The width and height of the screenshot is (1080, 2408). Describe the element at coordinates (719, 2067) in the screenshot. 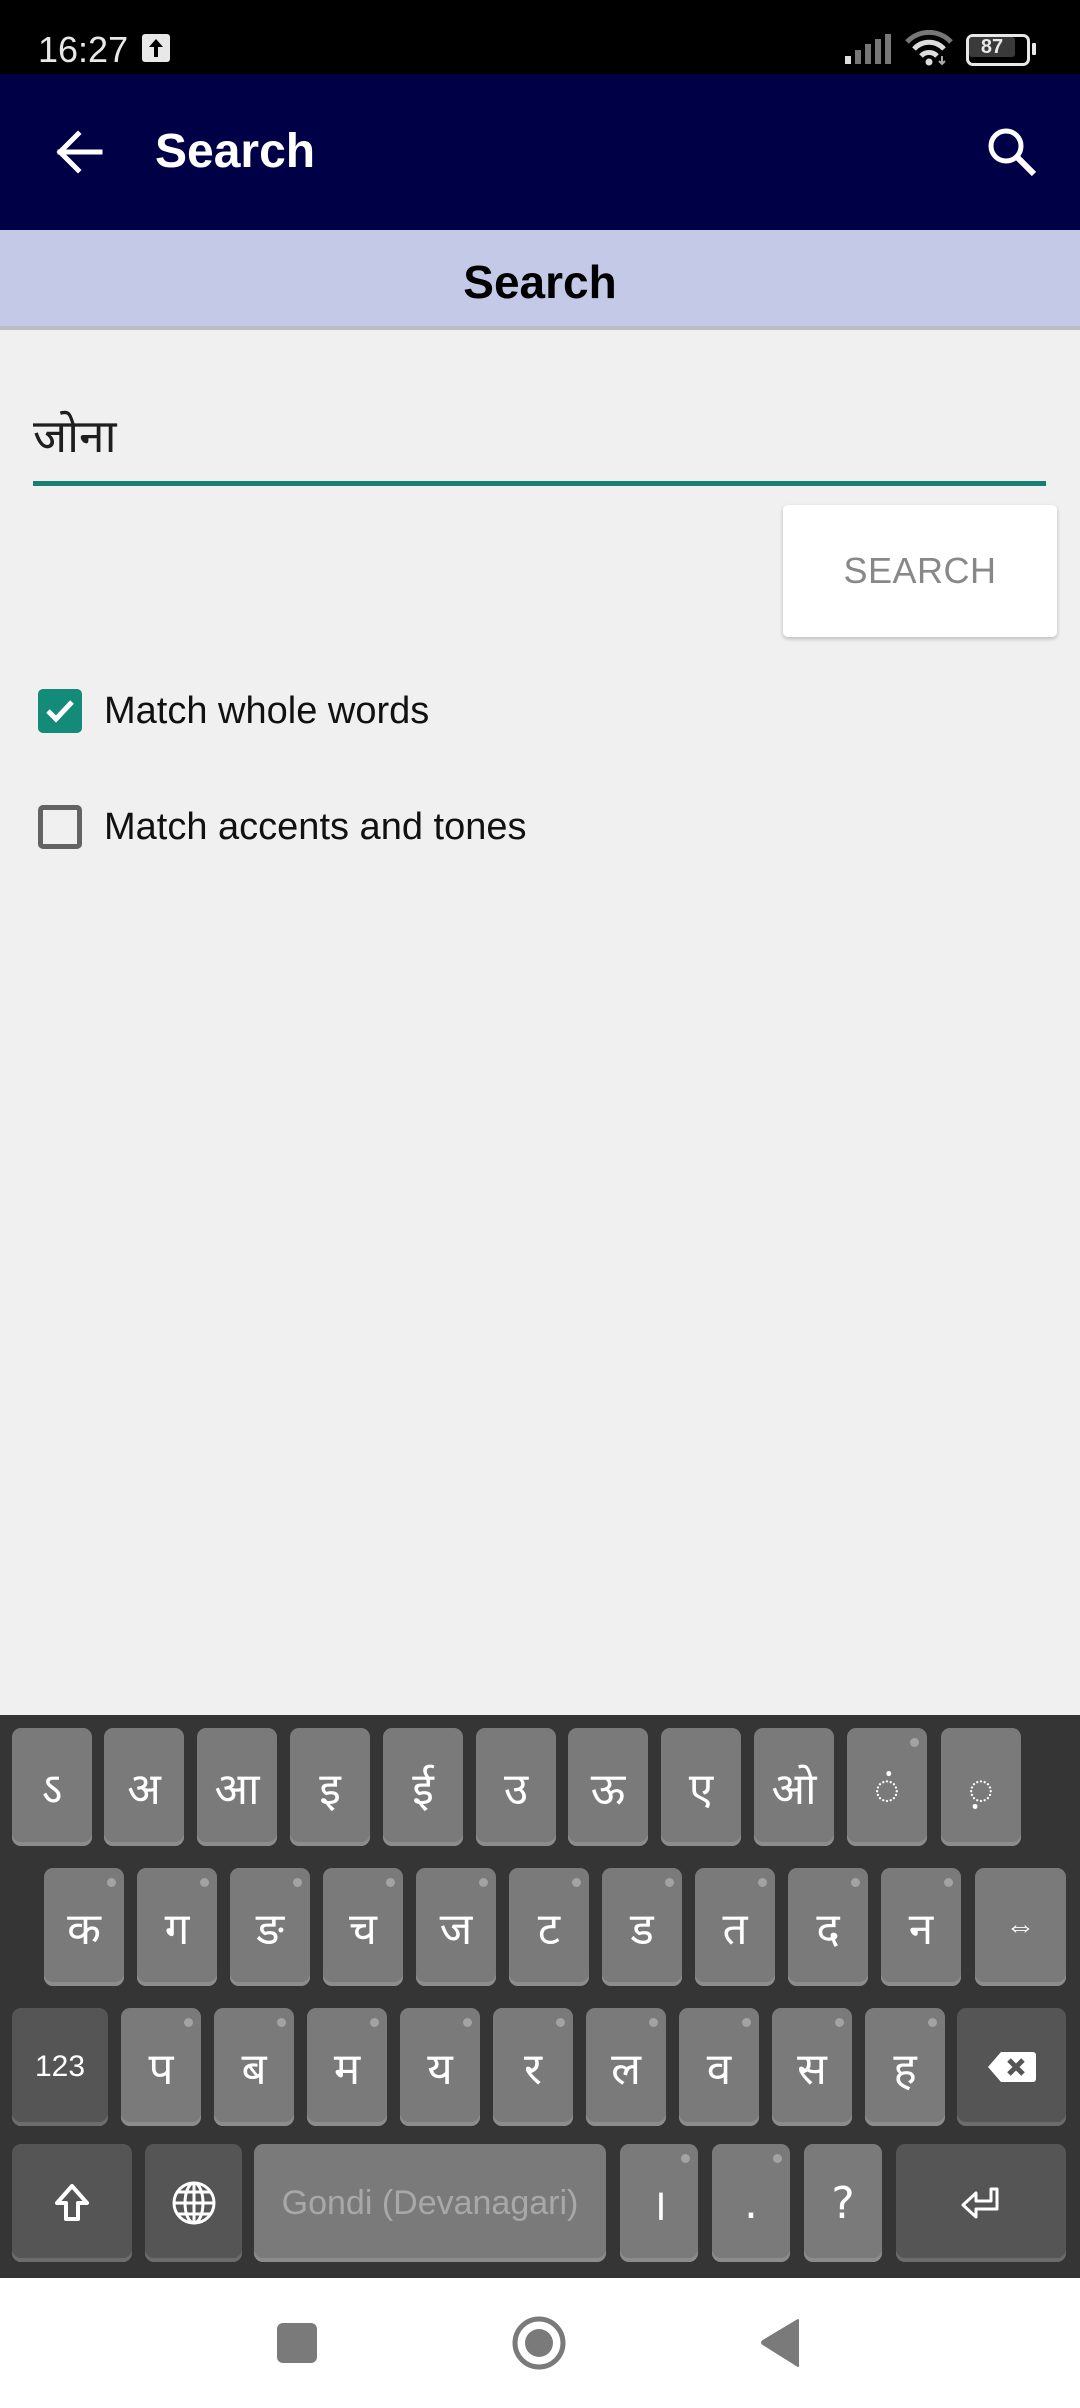

I see `key: व` at that location.